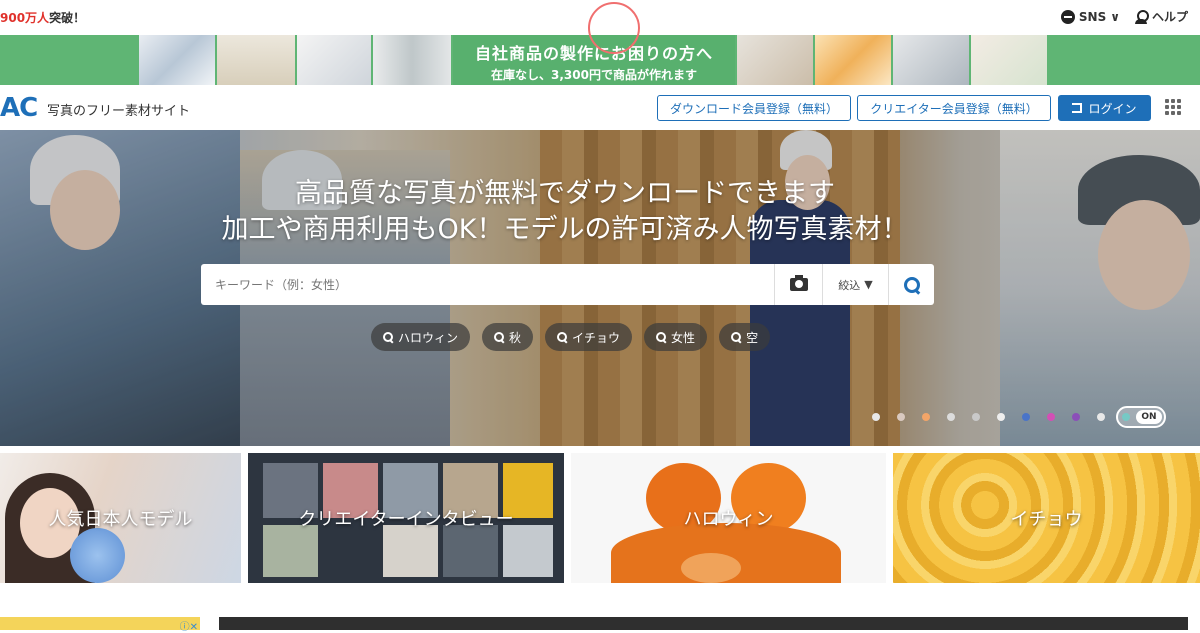 The height and width of the screenshot is (633, 1200). Describe the element at coordinates (515, 337) in the screenshot. I see `tag-label: 秋` at that location.